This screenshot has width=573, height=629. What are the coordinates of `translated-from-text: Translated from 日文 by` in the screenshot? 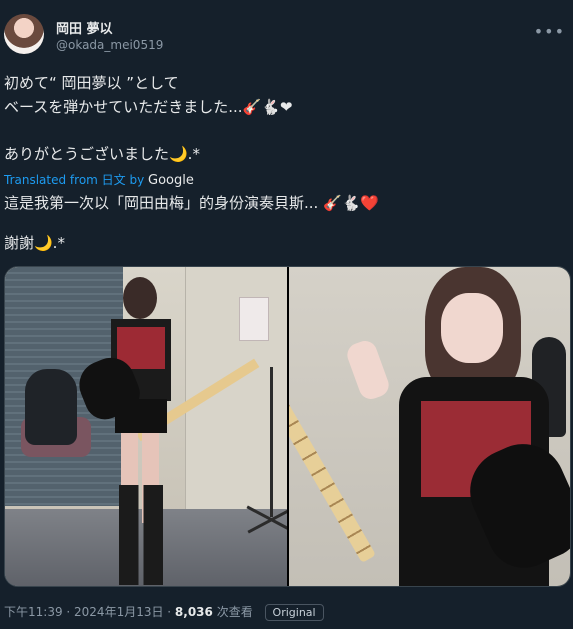 It's located at (76, 180).